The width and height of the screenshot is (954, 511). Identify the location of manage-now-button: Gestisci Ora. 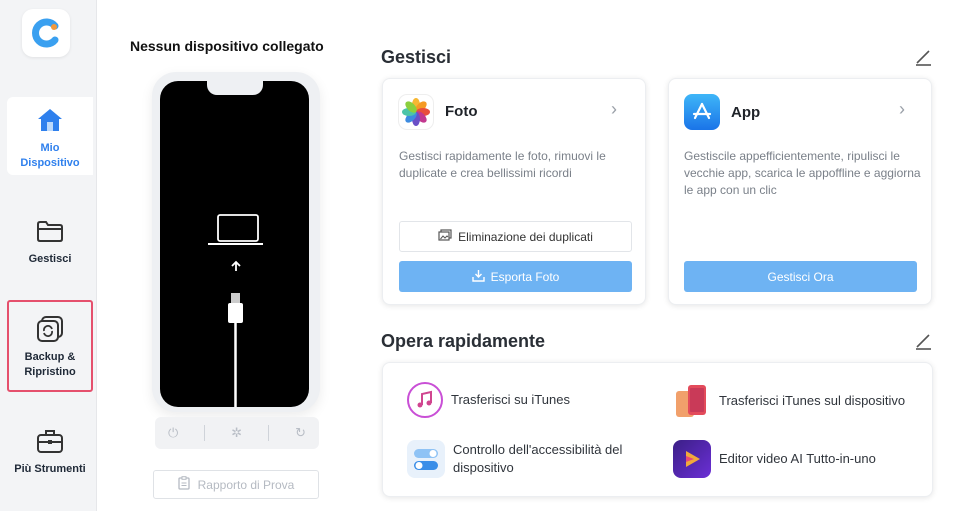
(800, 276).